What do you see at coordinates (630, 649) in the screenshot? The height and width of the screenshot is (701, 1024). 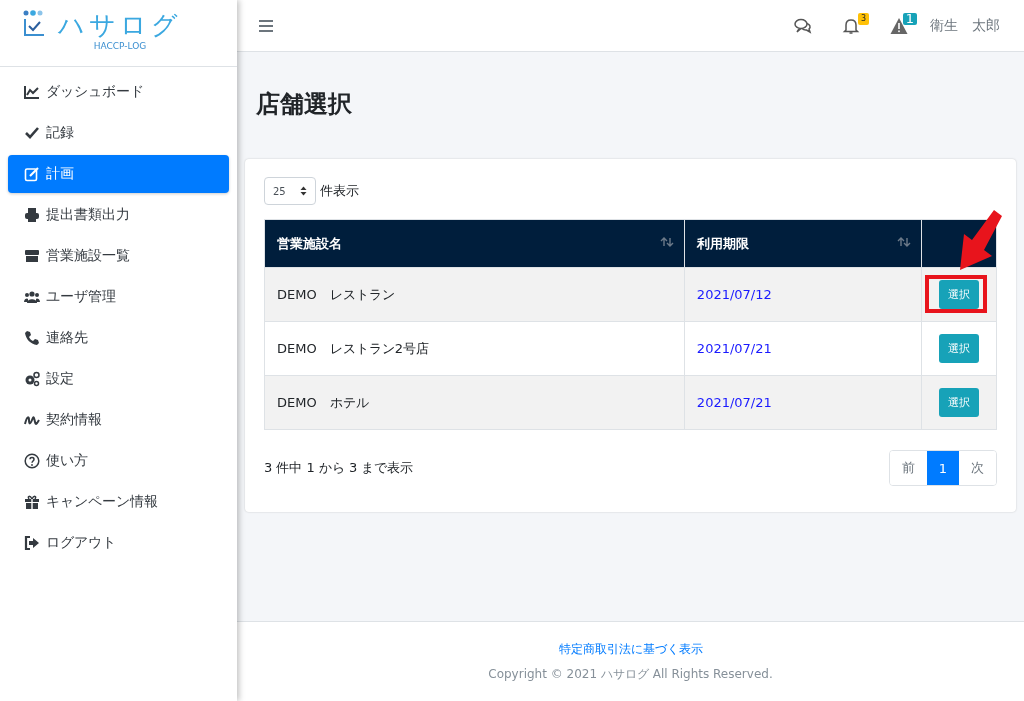 I see `legal-notice-link: 特定商取引法に基づく表示` at bounding box center [630, 649].